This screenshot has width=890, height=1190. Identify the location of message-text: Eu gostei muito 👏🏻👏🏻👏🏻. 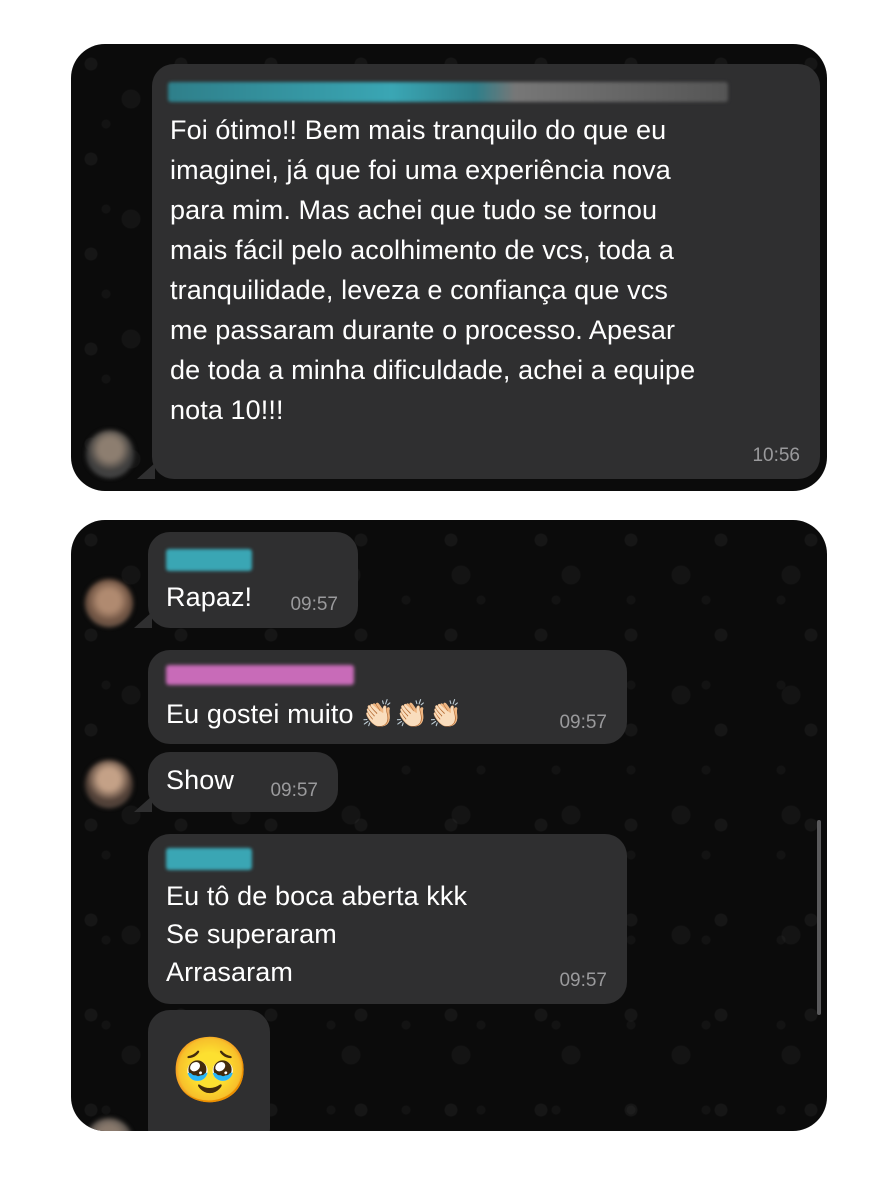
(314, 714).